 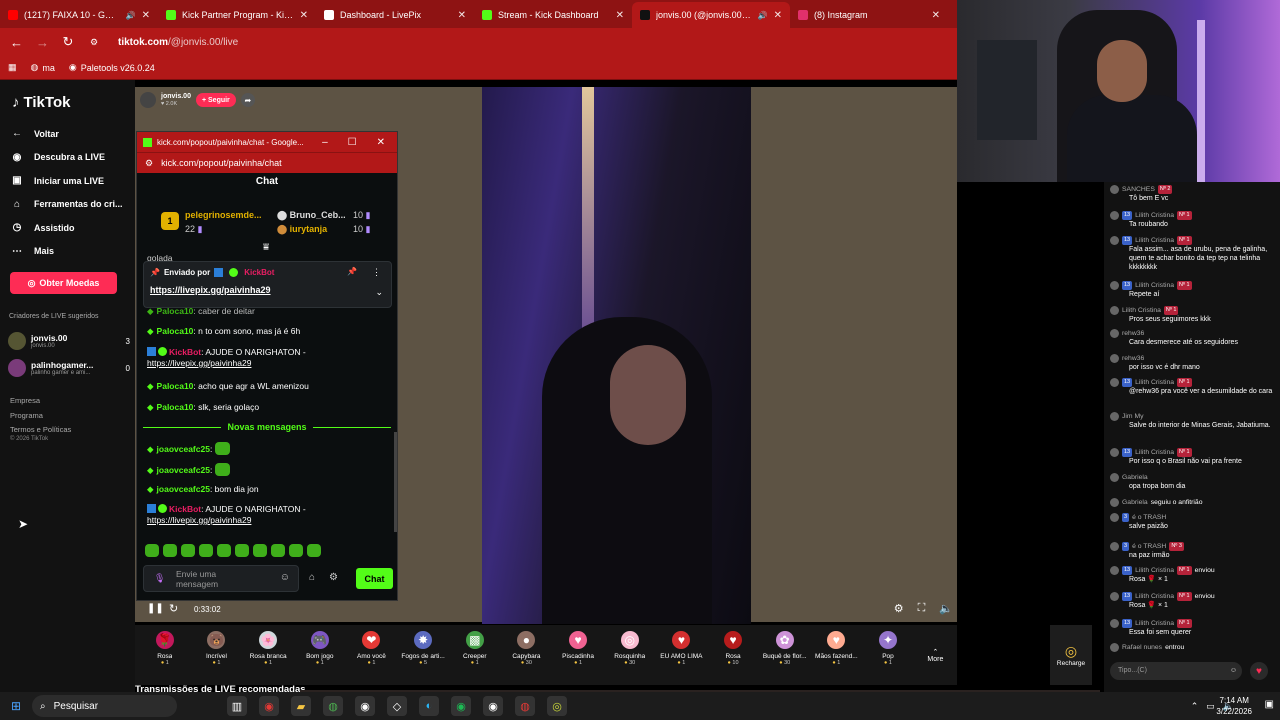 What do you see at coordinates (79, 15) in the screenshot?
I see `browser-tab: (1217) FAIXA 10 - GAUCHIN 🔊 ✕` at bounding box center [79, 15].